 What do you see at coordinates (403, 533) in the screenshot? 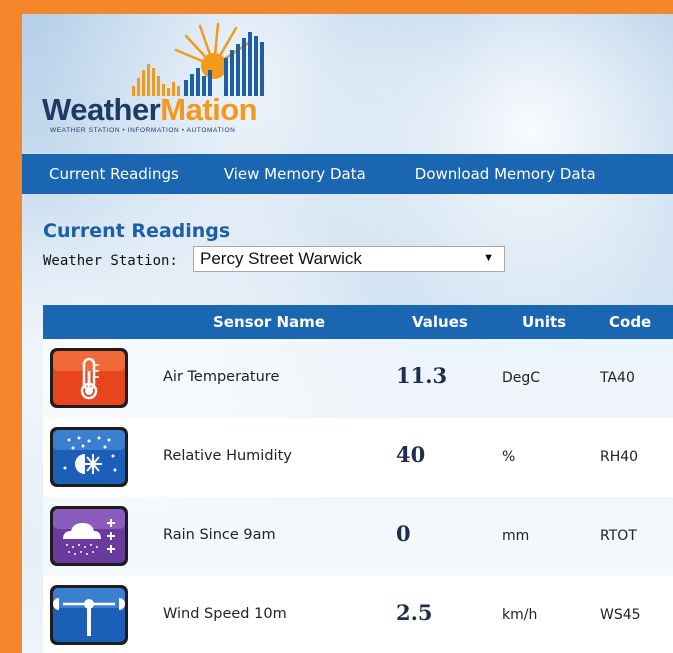
I see `sensor-value: 0` at bounding box center [403, 533].